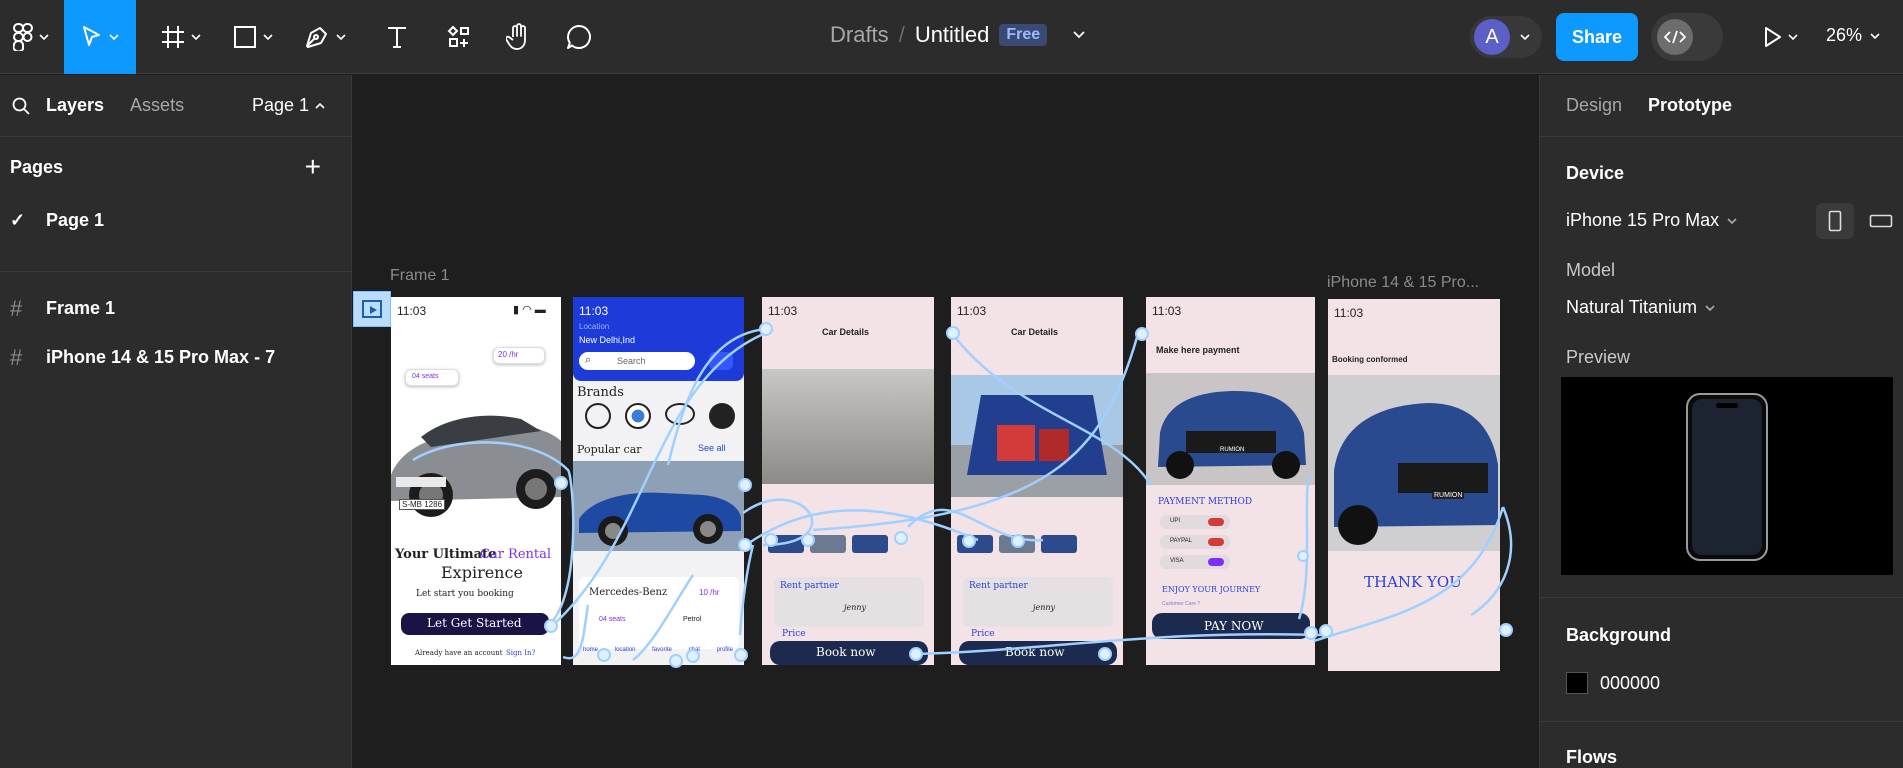 This screenshot has height=768, width=1903. Describe the element at coordinates (173, 37) in the screenshot. I see `frame-icon` at that location.